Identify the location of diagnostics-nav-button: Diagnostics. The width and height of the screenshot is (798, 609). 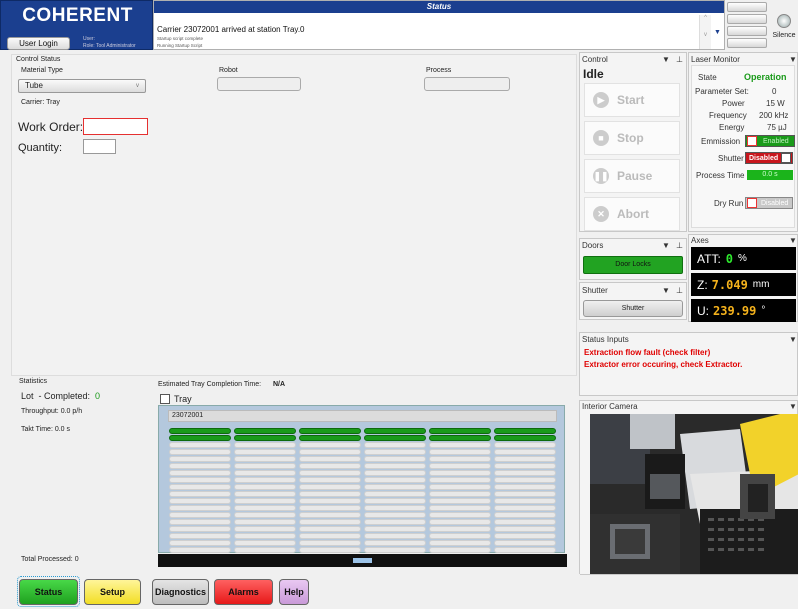
(180, 592).